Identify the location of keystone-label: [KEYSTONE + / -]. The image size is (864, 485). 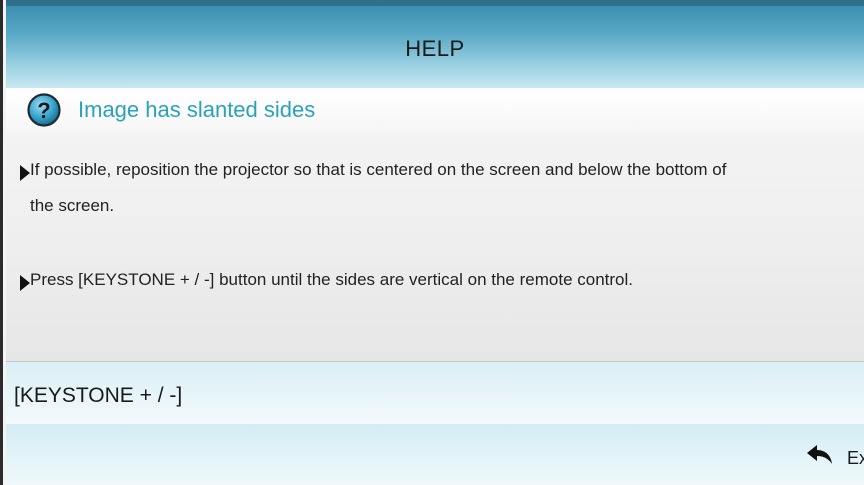
(98, 395).